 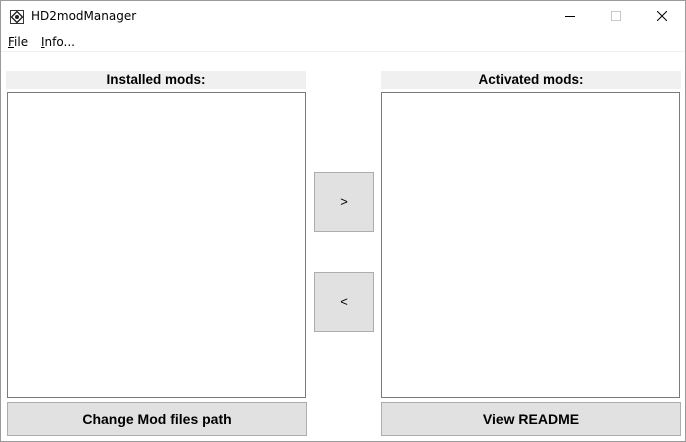 I want to click on maximize-button, so click(x=616, y=16).